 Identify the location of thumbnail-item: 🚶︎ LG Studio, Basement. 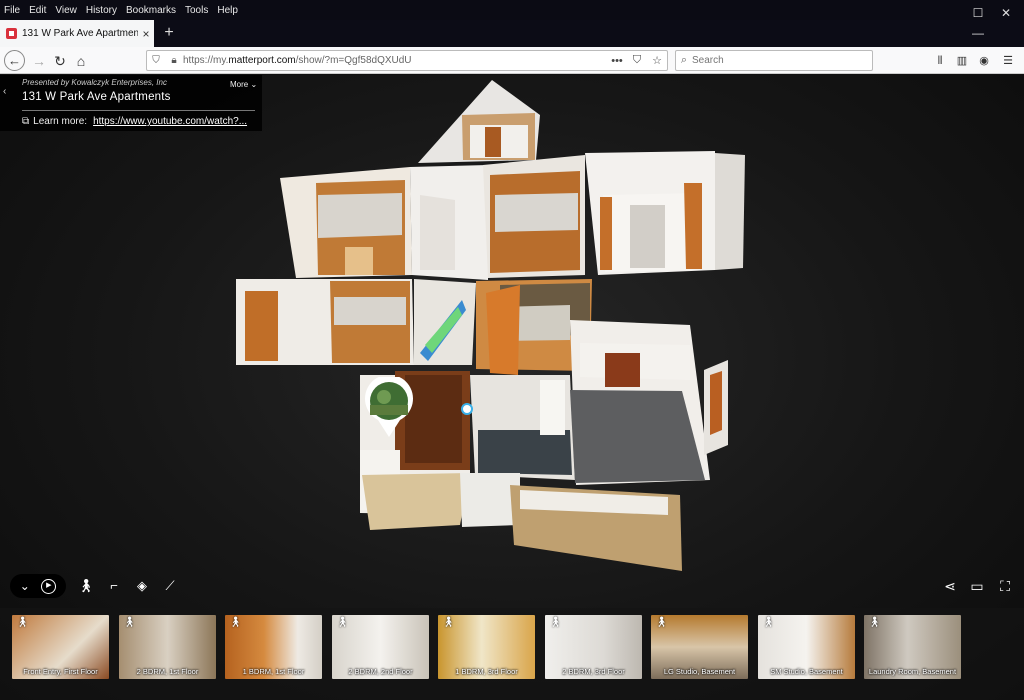
(699, 647).